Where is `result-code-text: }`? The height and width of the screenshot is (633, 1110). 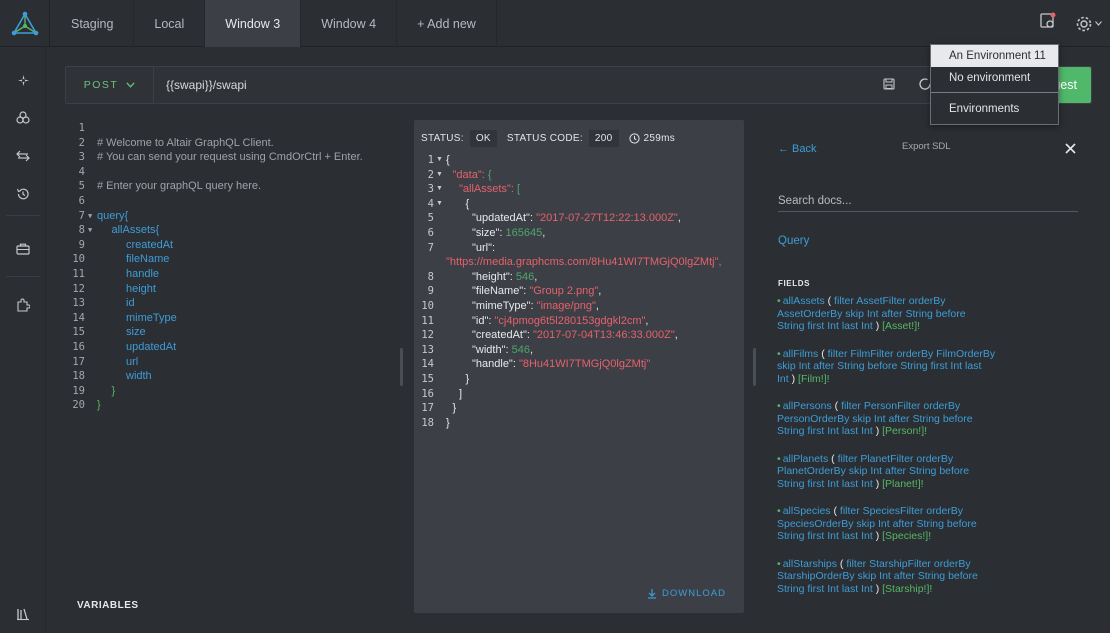 result-code-text: } is located at coordinates (454, 408).